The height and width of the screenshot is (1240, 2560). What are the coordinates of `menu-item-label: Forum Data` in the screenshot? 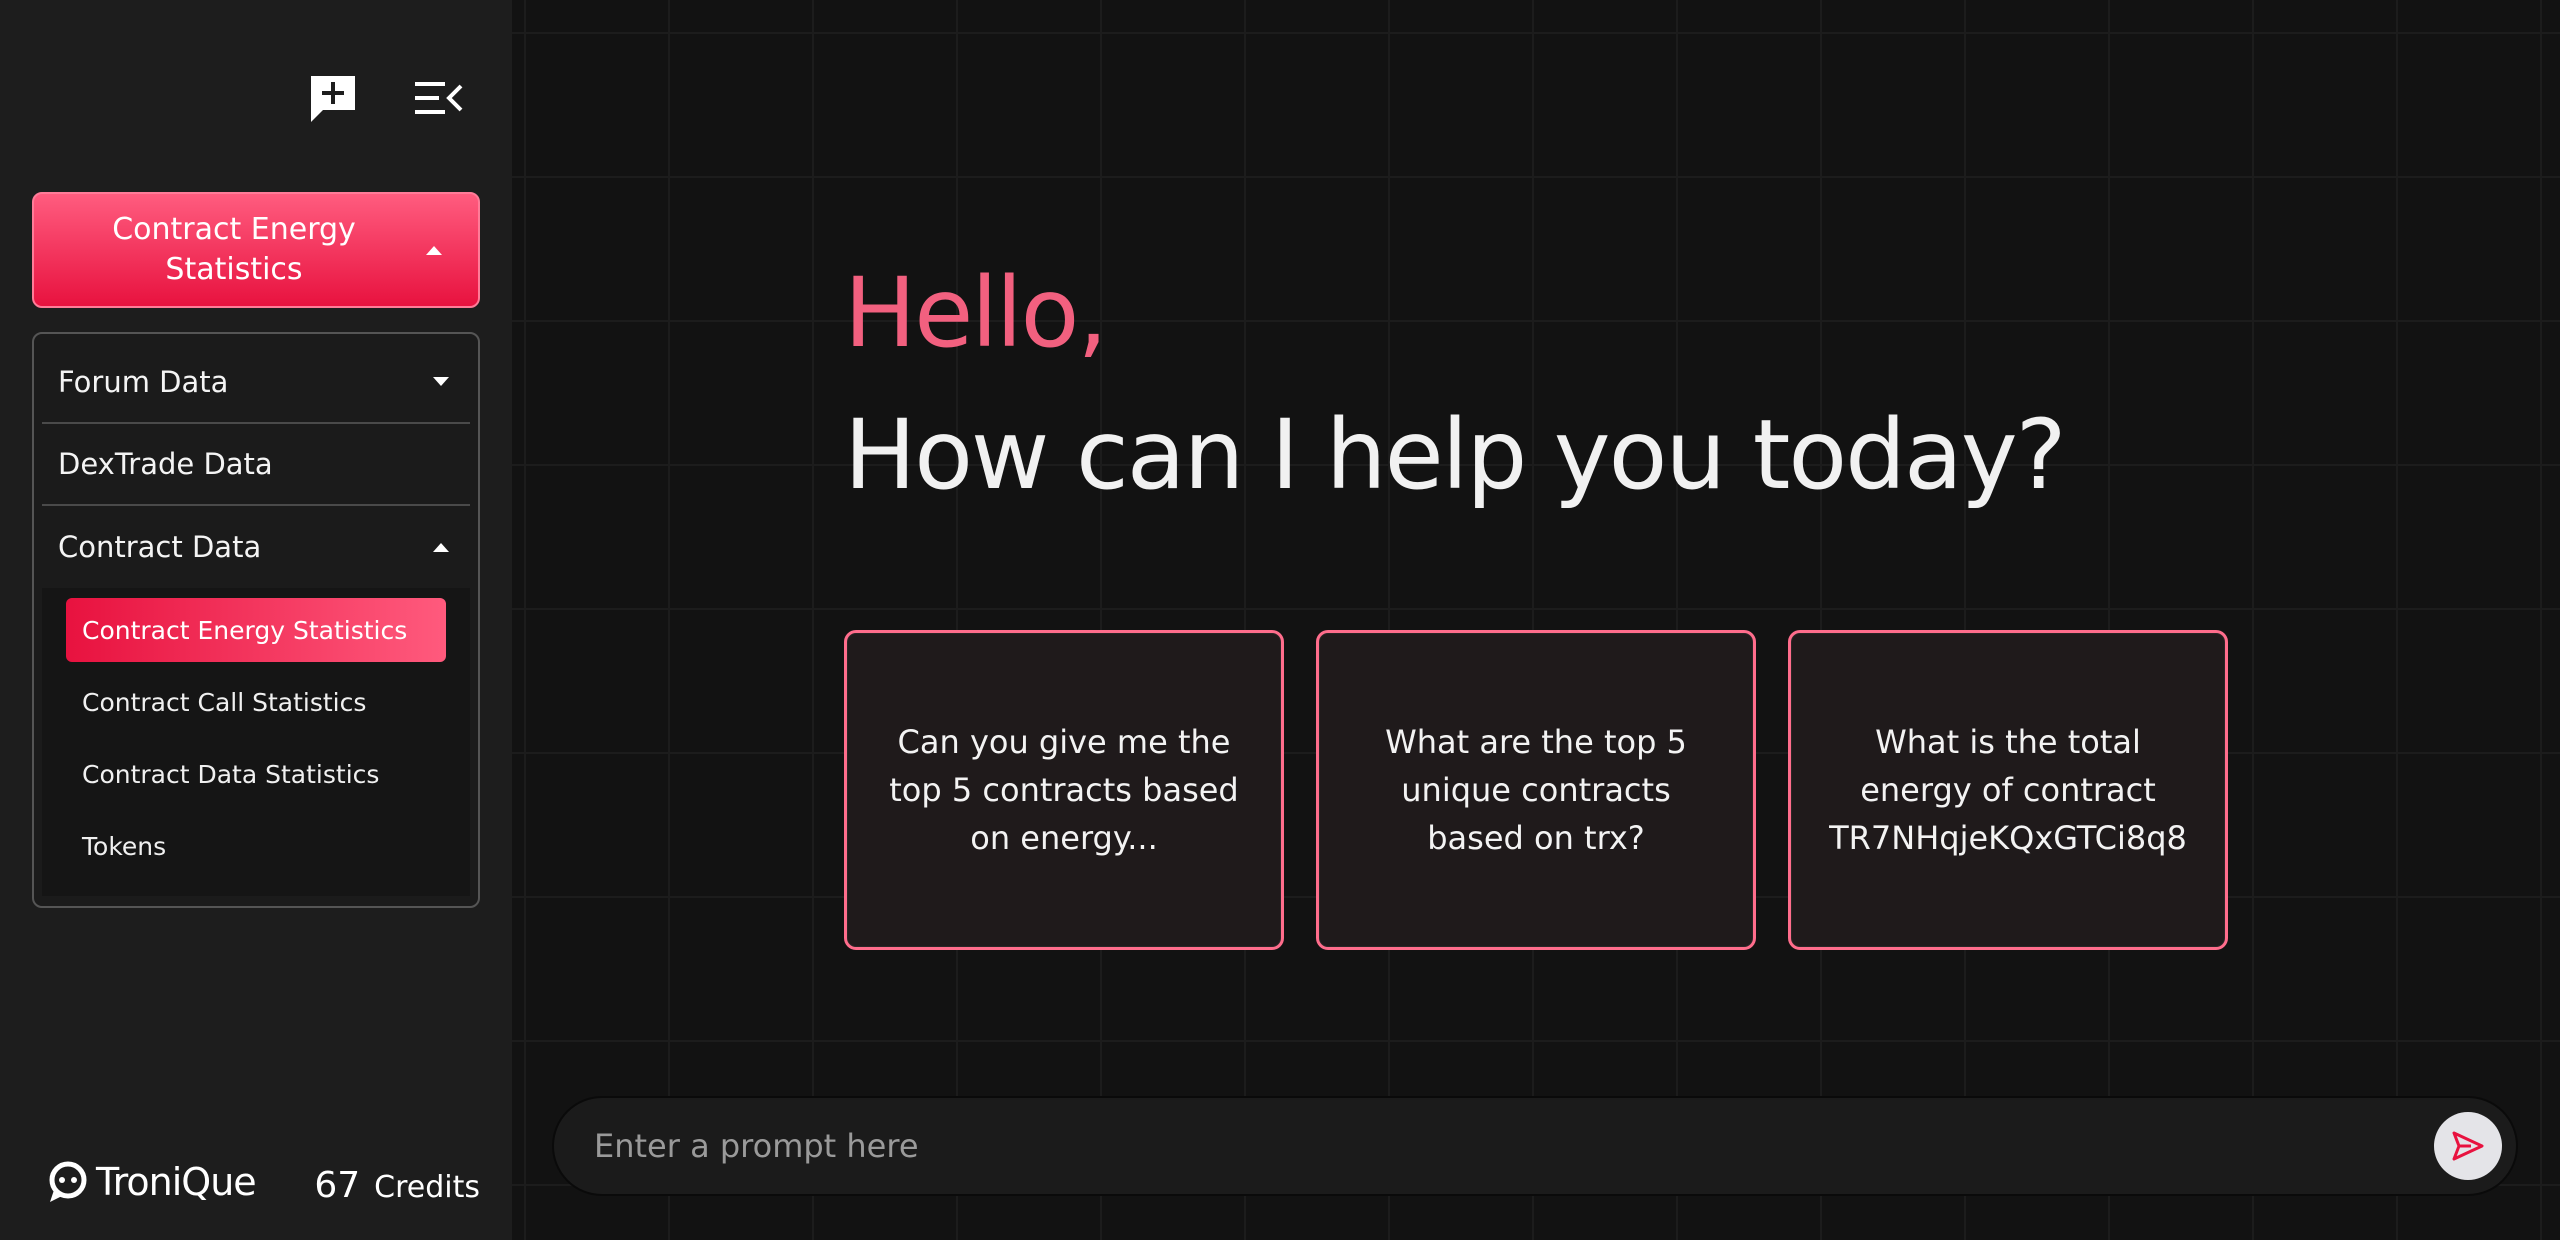 It's located at (143, 382).